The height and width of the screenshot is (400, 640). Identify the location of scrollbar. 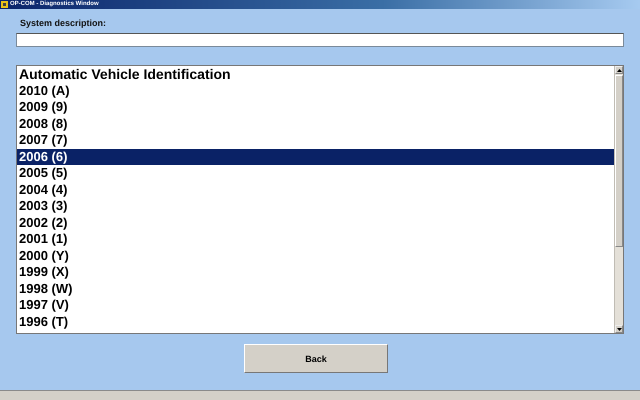
(618, 199).